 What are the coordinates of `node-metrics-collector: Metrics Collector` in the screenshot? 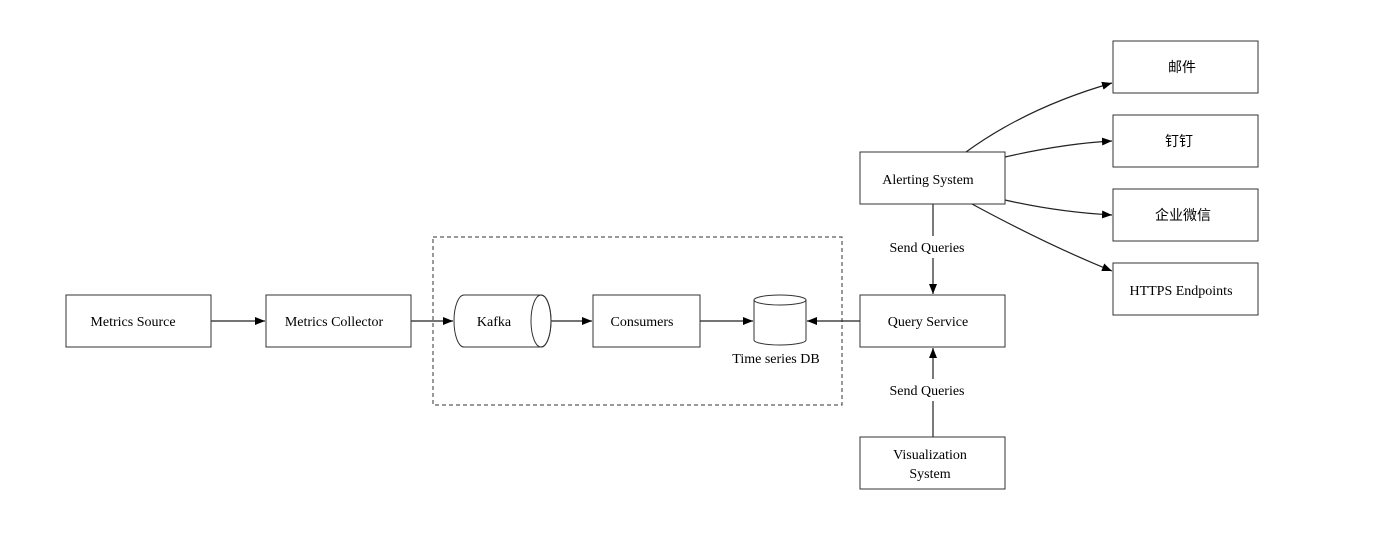 It's located at (338, 321).